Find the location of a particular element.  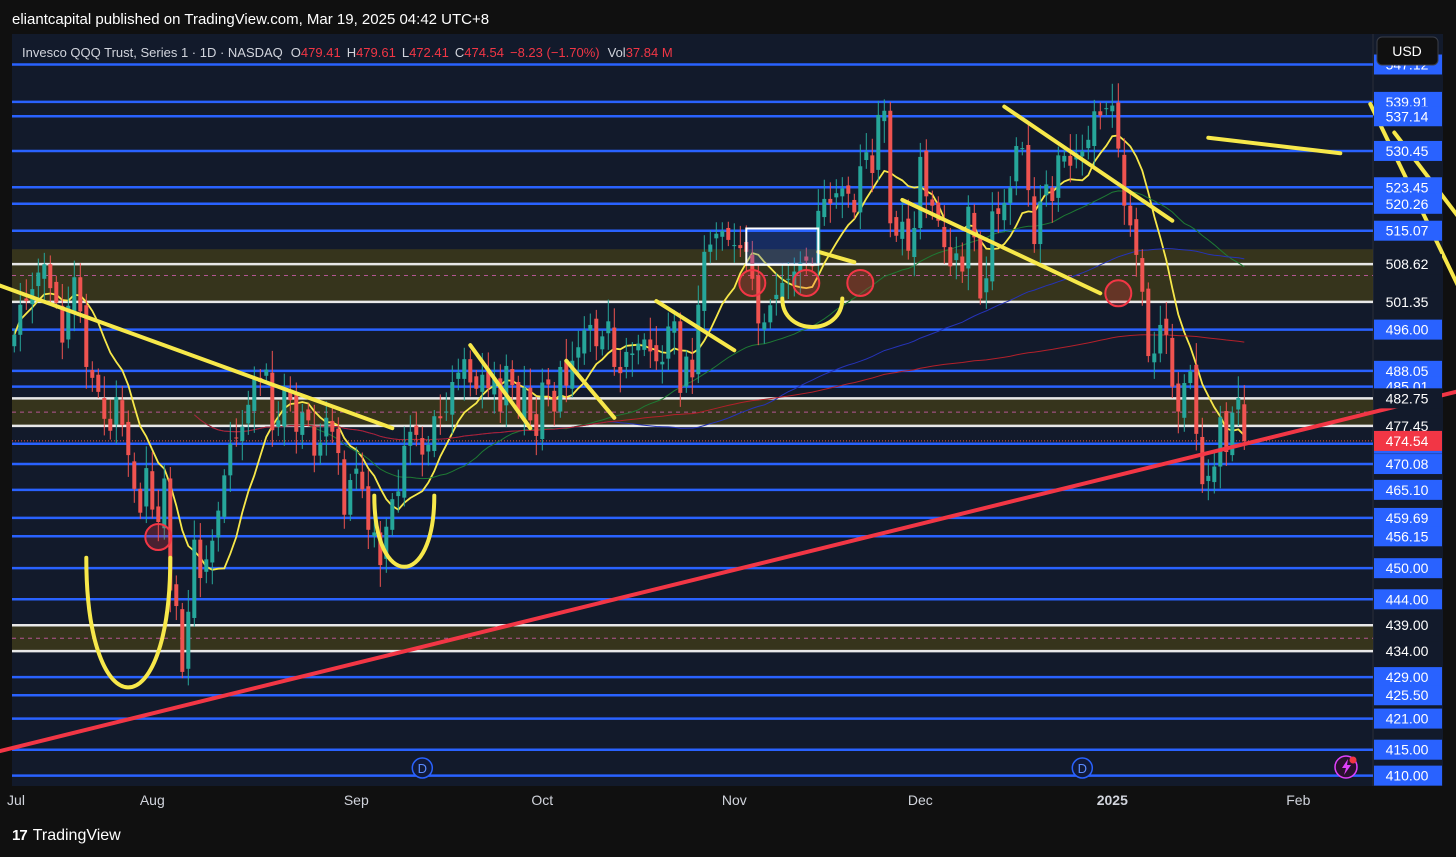

currency-button: USD is located at coordinates (1407, 51).